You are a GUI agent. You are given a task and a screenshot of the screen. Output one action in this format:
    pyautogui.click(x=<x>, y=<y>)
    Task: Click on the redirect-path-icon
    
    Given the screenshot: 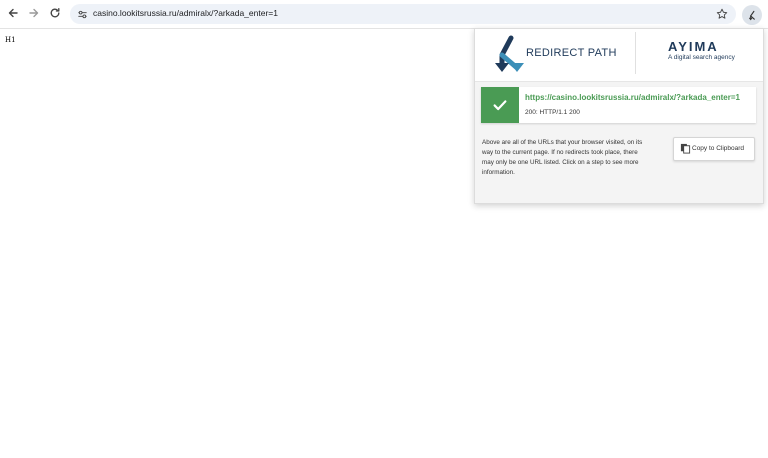 What is the action you would take?
    pyautogui.click(x=751, y=15)
    